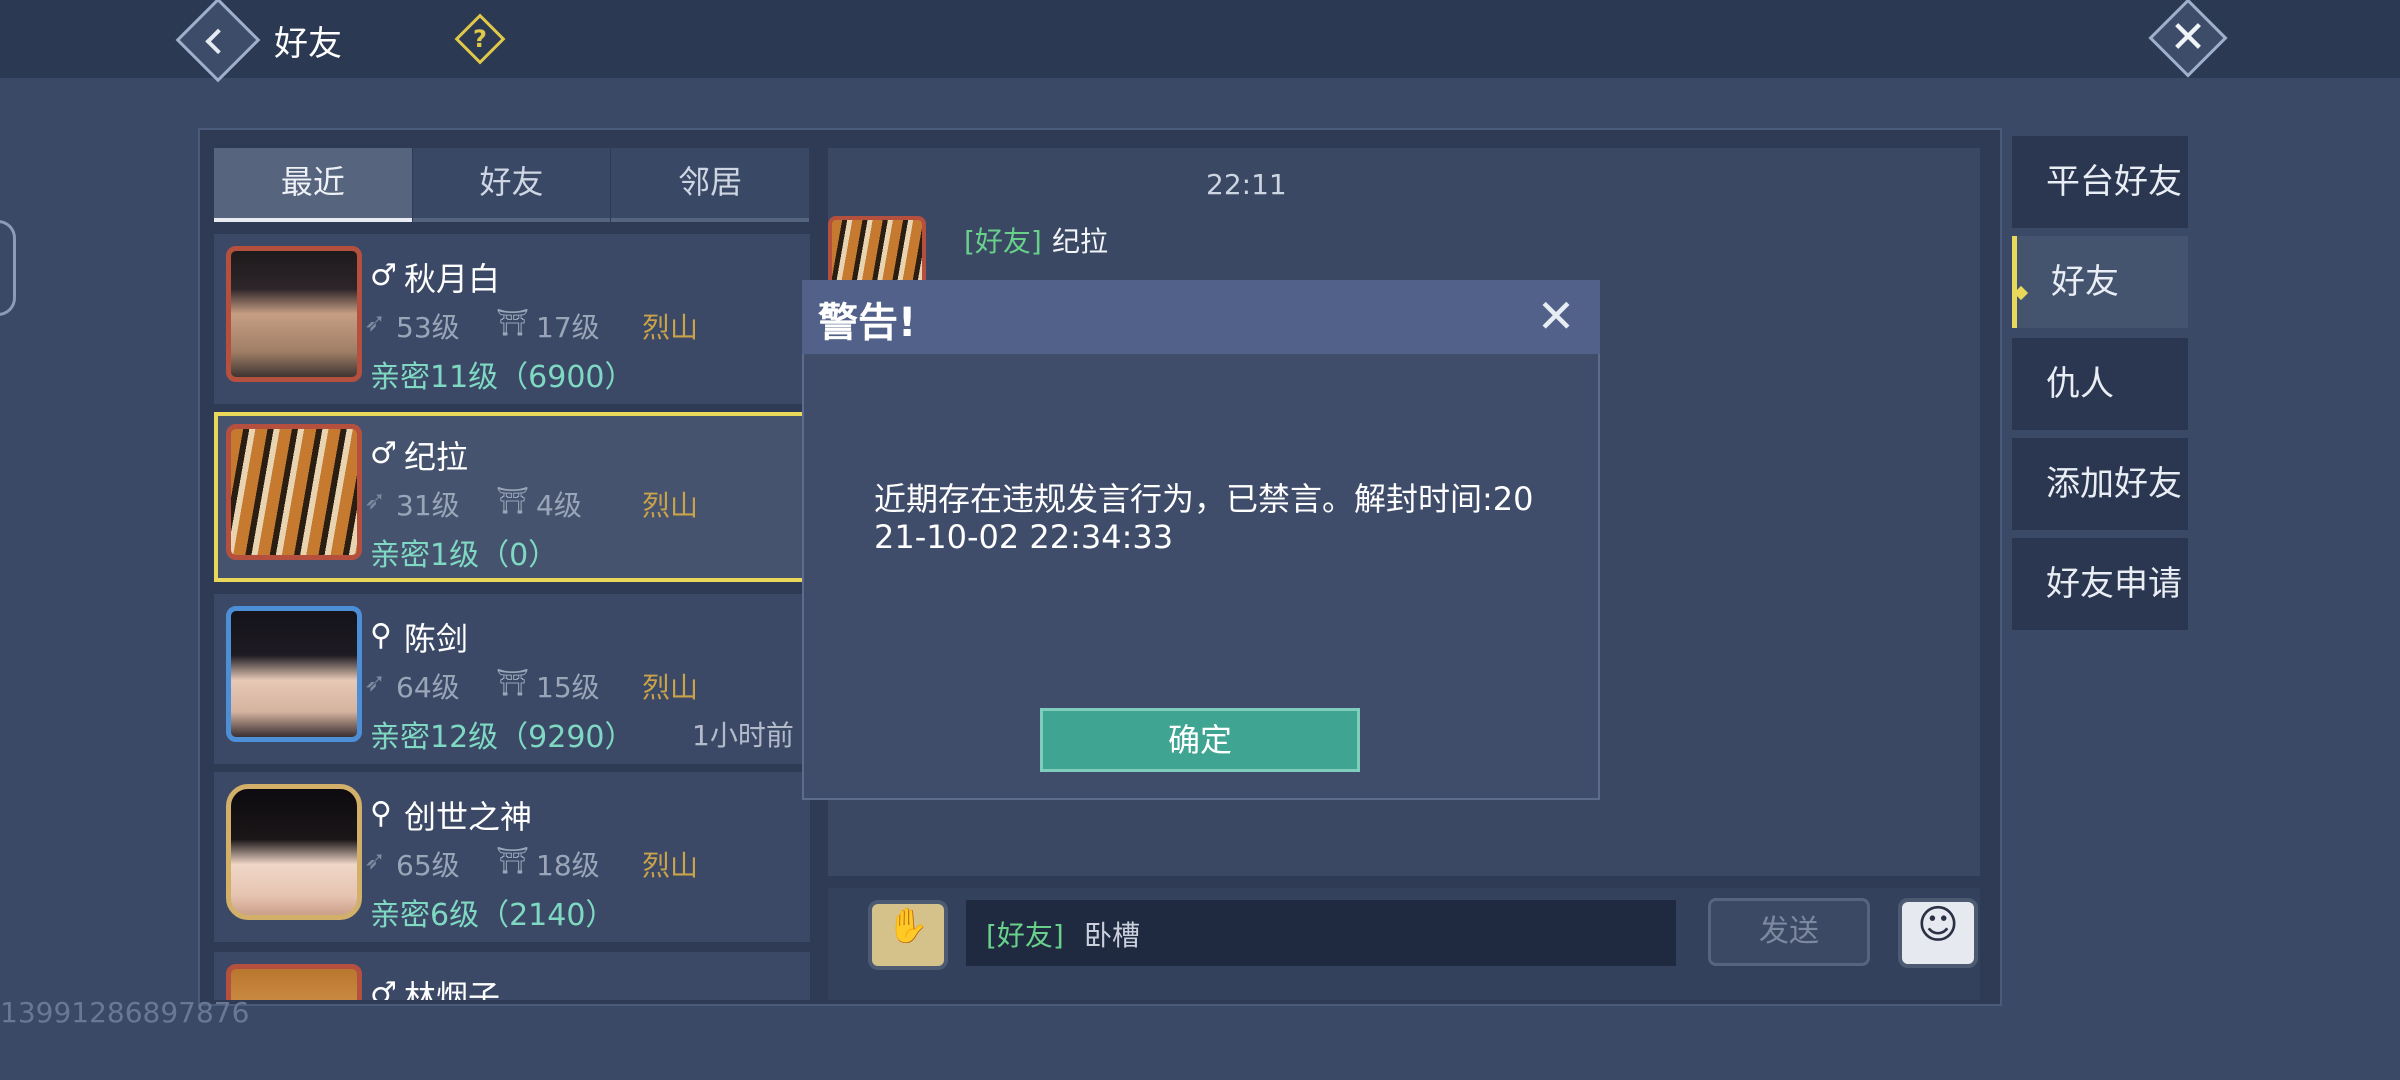 This screenshot has height=1080, width=2400. What do you see at coordinates (436, 639) in the screenshot?
I see `friend-name: 陈剑` at bounding box center [436, 639].